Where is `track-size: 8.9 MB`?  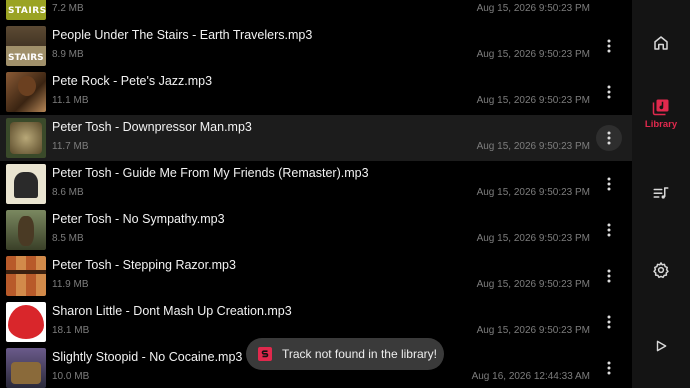 track-size: 8.9 MB is located at coordinates (68, 54).